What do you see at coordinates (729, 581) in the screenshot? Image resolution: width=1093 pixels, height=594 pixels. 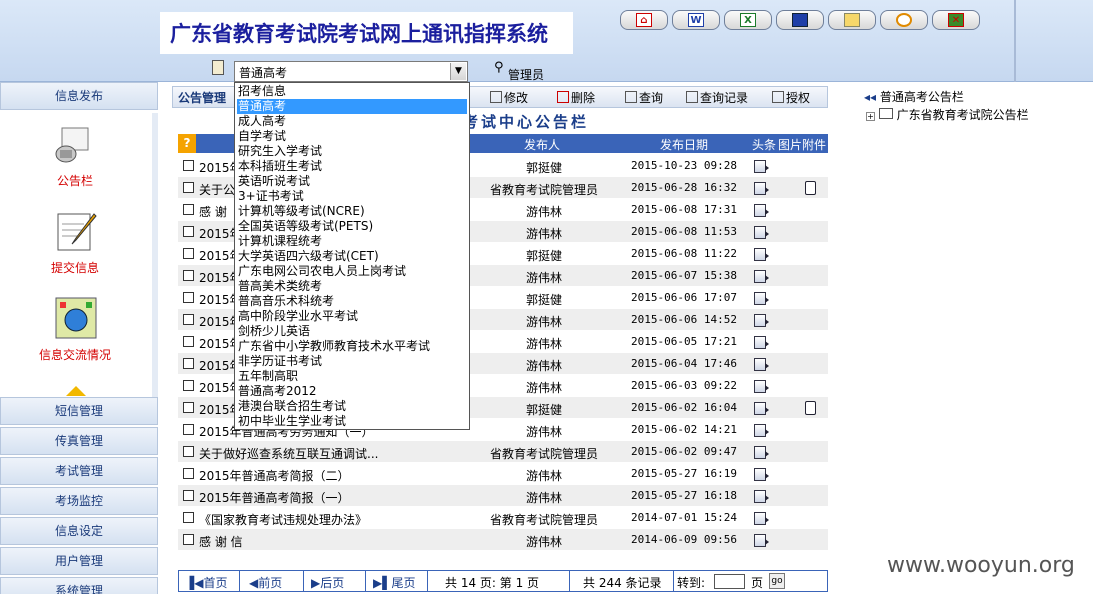 I see `goto-page-input` at bounding box center [729, 581].